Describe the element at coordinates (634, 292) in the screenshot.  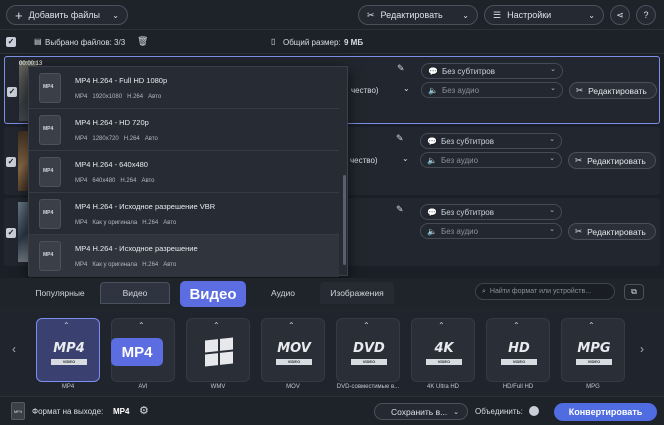
I see `add-preset-button: ⧉` at that location.